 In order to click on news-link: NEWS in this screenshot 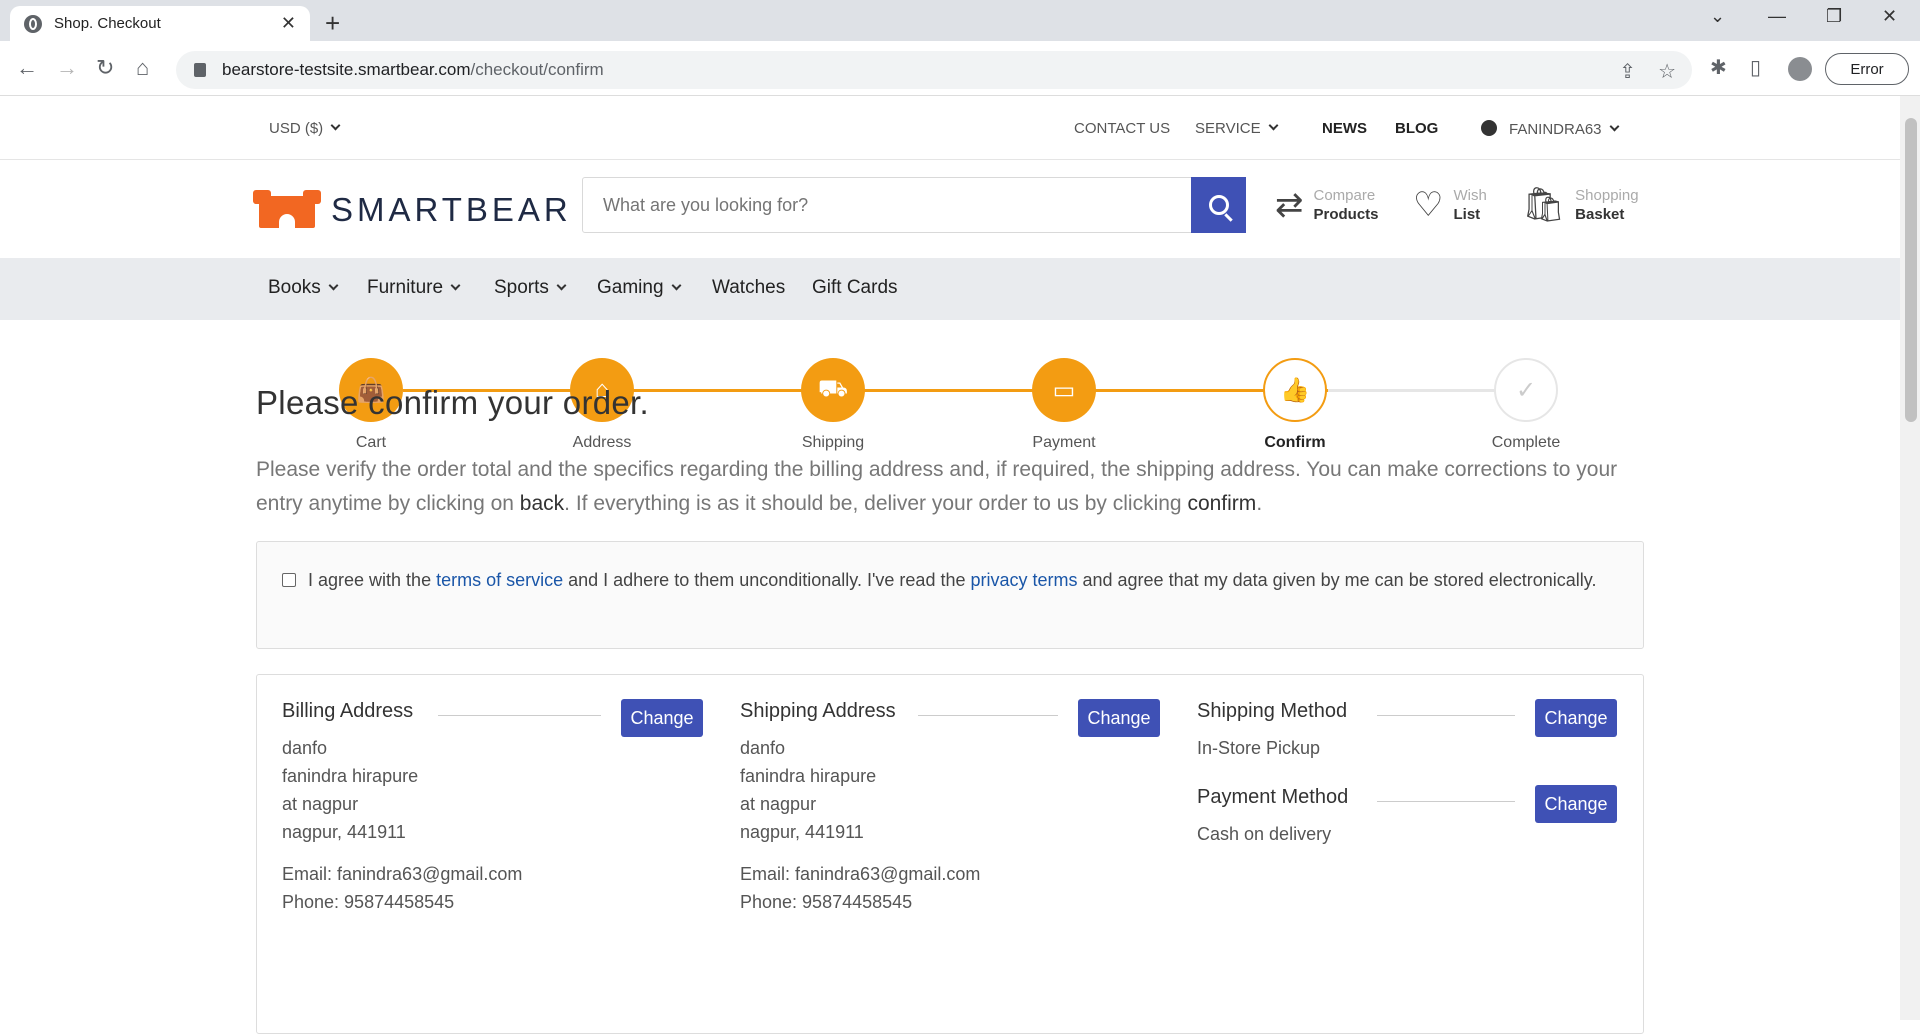, I will do `click(1344, 128)`.